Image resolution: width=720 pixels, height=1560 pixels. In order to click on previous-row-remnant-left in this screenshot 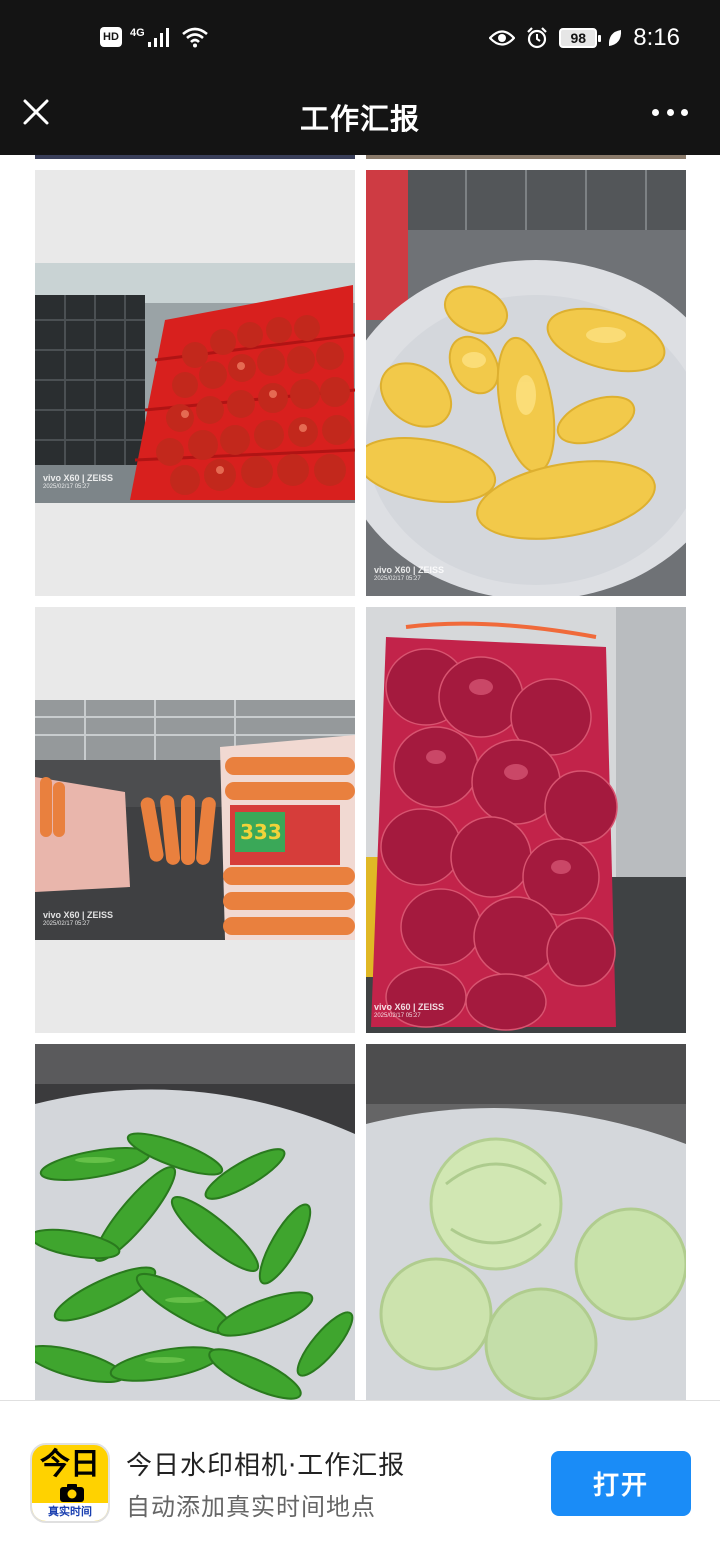, I will do `click(195, 157)`.